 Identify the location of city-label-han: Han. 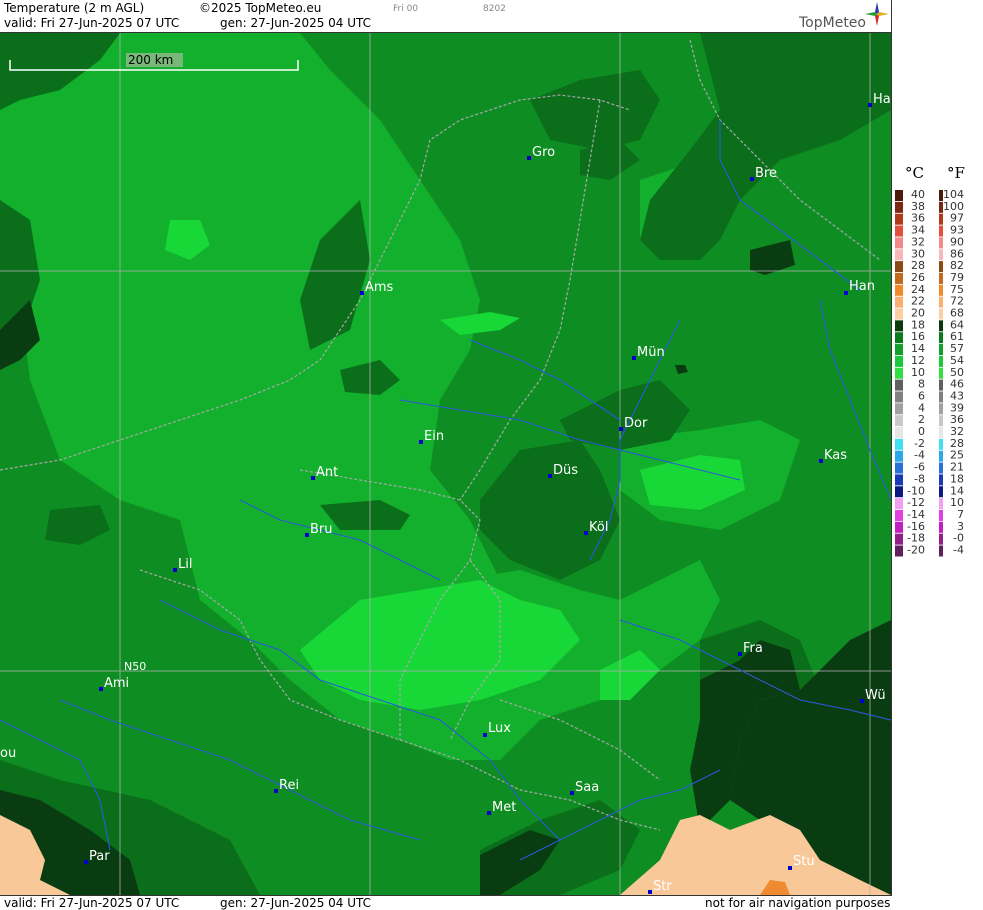
(862, 286).